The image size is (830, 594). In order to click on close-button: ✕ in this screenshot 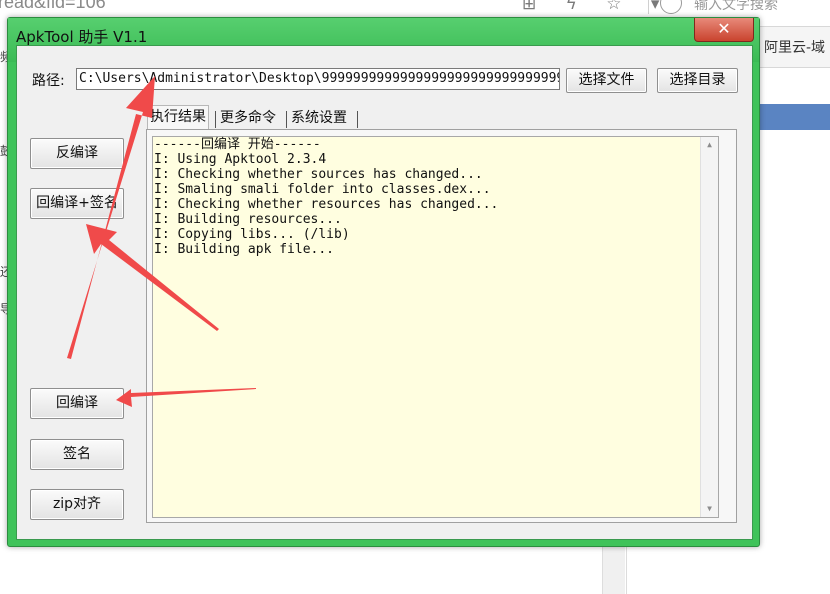, I will do `click(724, 30)`.